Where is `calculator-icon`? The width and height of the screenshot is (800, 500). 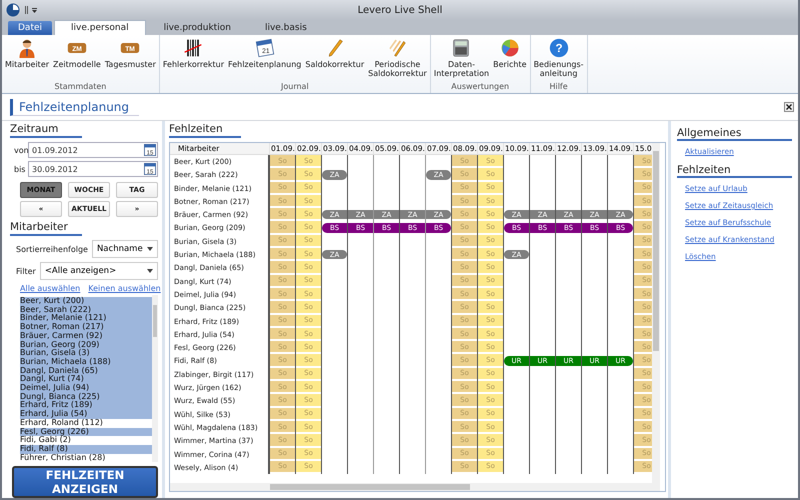 calculator-icon is located at coordinates (461, 48).